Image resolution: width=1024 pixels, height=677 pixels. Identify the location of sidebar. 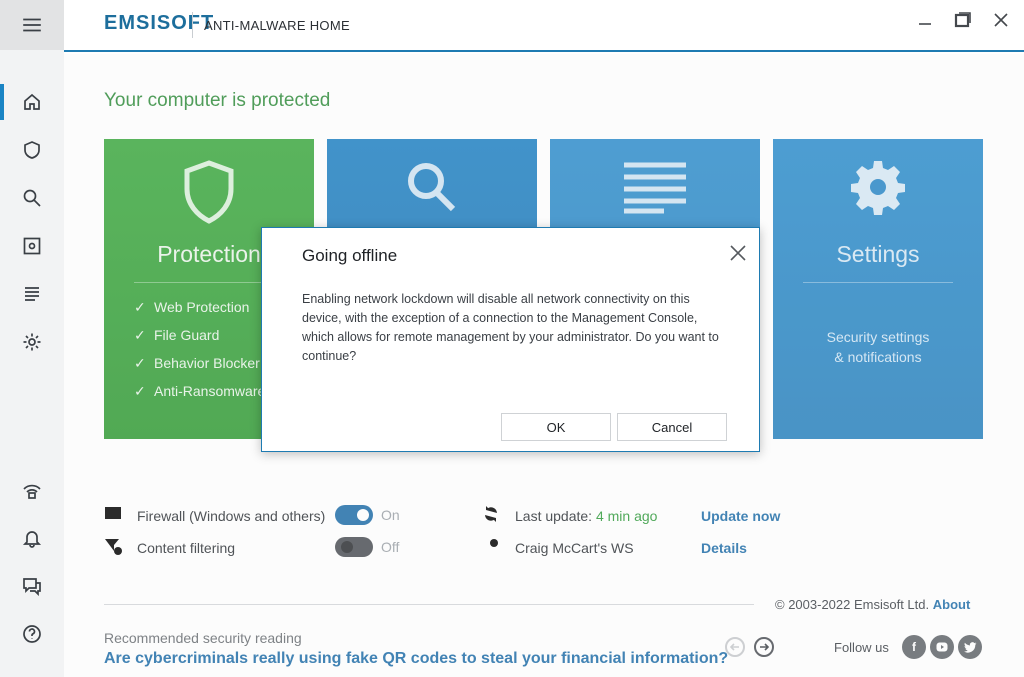
(32, 338).